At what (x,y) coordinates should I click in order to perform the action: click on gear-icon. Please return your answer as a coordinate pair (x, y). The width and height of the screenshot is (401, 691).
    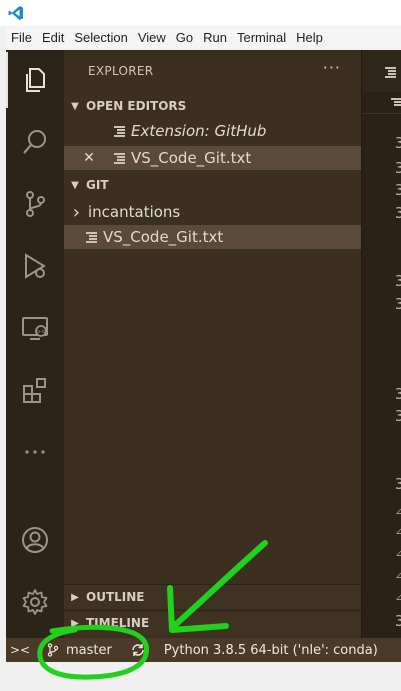
    Looking at the image, I should click on (35, 602).